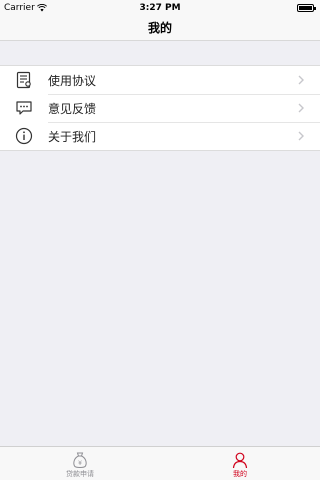  I want to click on menu-item-feedback: 意见反馈, so click(160, 108).